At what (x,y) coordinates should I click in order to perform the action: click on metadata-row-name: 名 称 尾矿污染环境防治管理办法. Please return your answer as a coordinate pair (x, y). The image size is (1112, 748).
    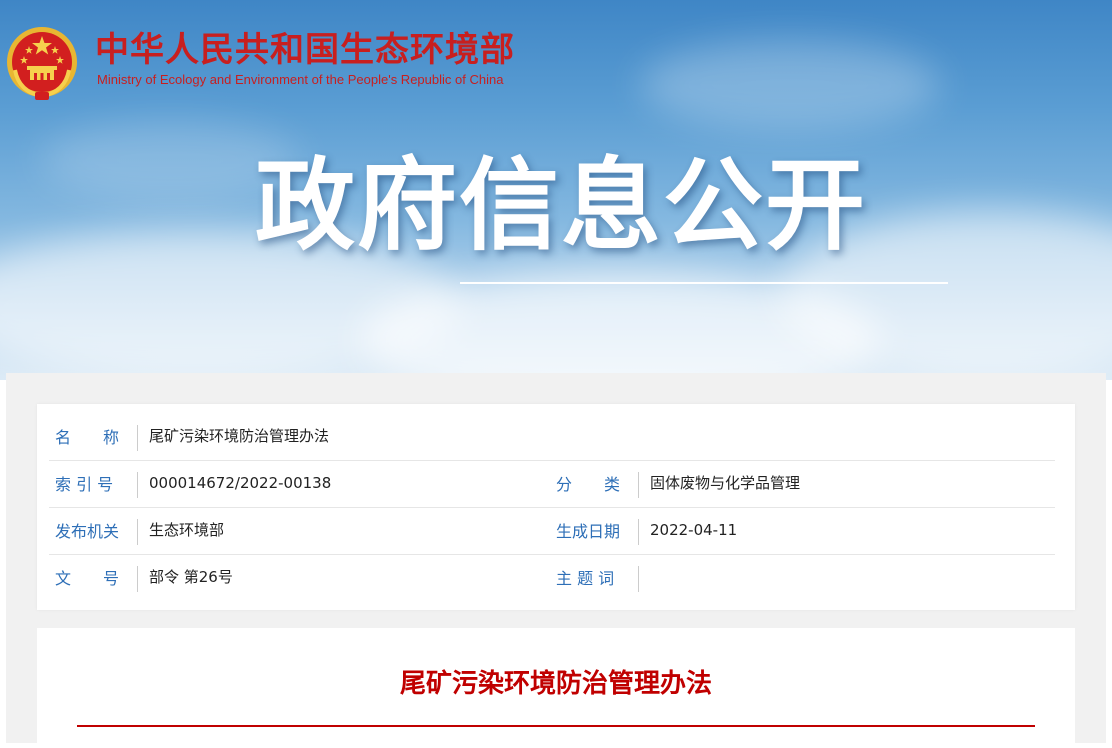
    Looking at the image, I should click on (556, 437).